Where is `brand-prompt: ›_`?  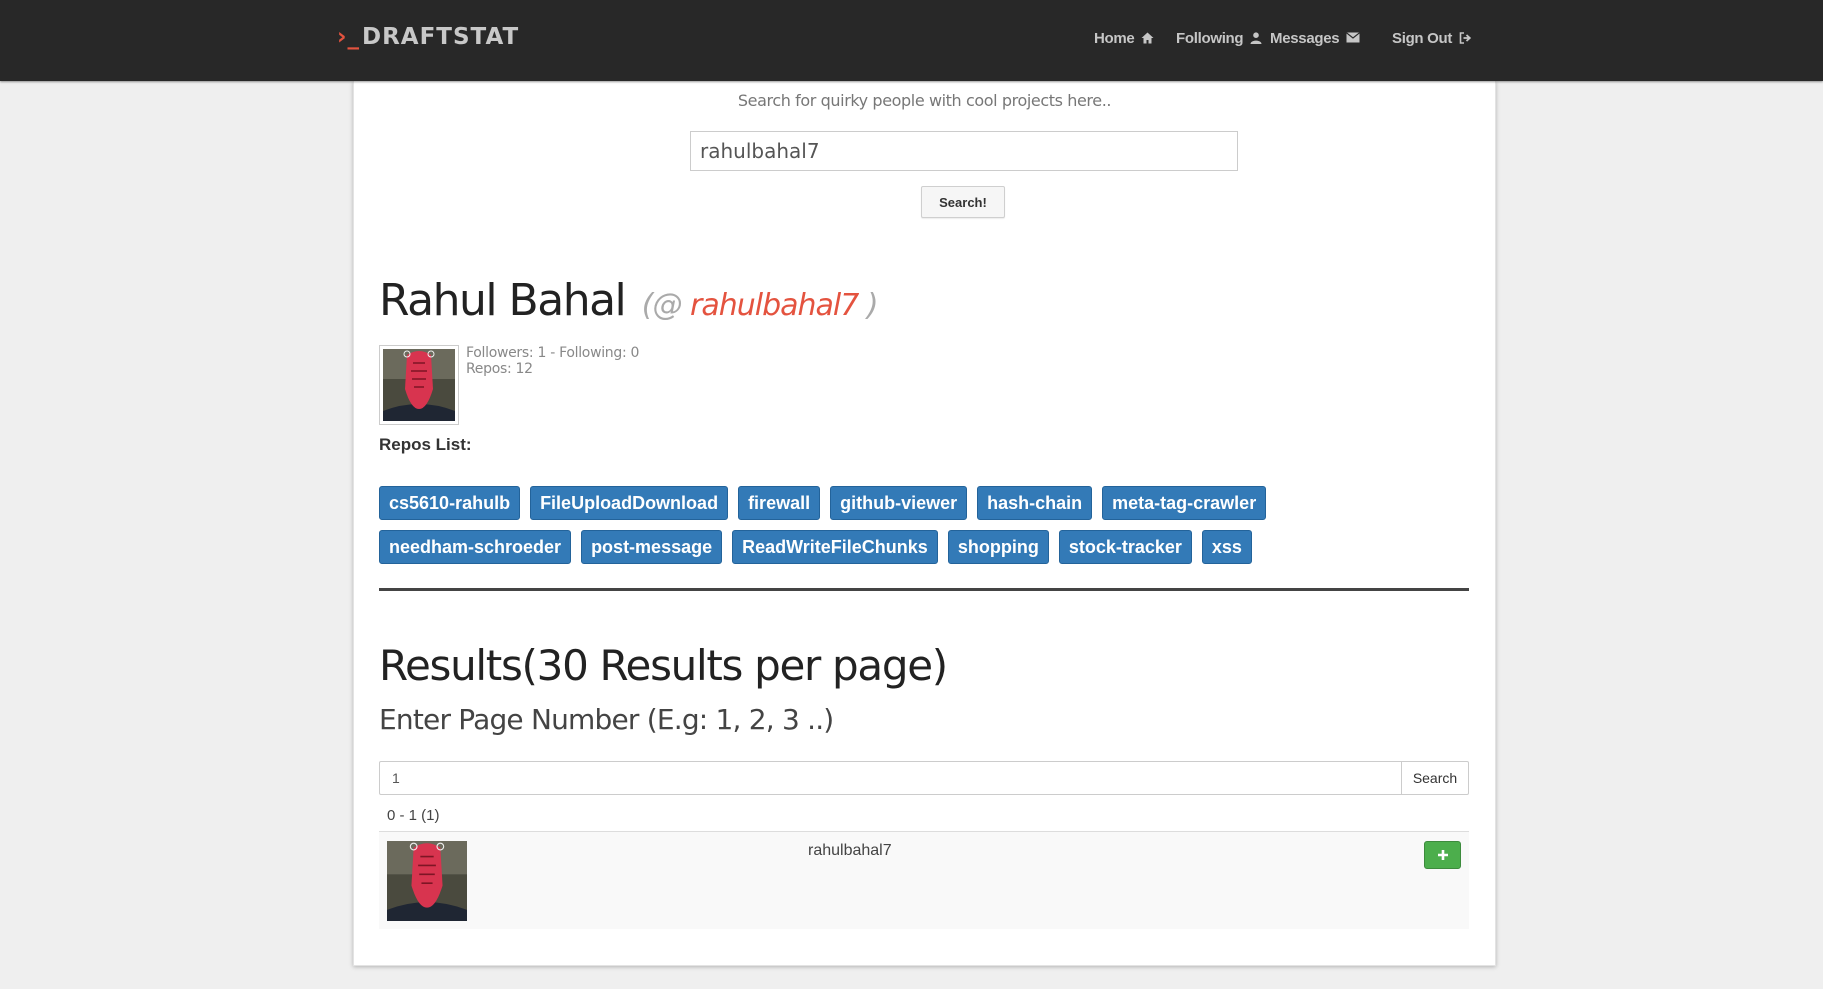 brand-prompt: ›_ is located at coordinates (348, 37).